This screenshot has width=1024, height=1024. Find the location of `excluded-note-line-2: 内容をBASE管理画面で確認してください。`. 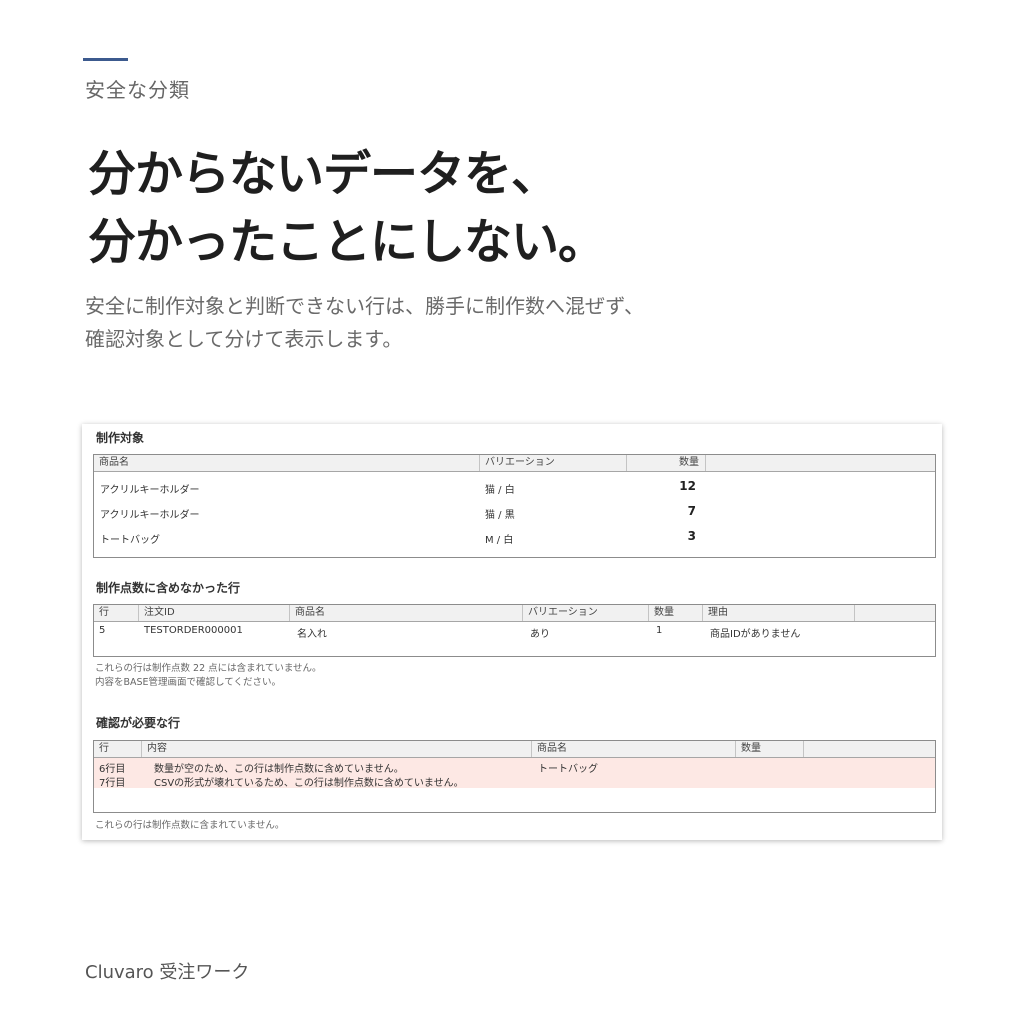

excluded-note-line-2: 内容をBASE管理画面で確認してください。 is located at coordinates (188, 682).